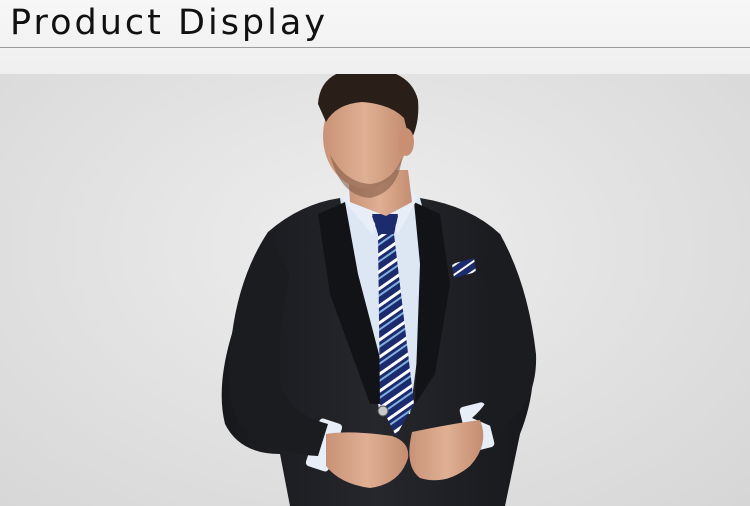  I want to click on section-title: Product Display, so click(169, 23).